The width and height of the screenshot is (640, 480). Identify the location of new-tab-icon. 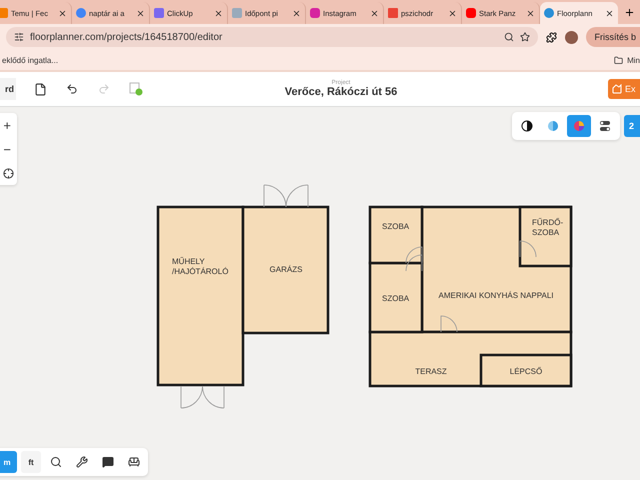
(629, 12).